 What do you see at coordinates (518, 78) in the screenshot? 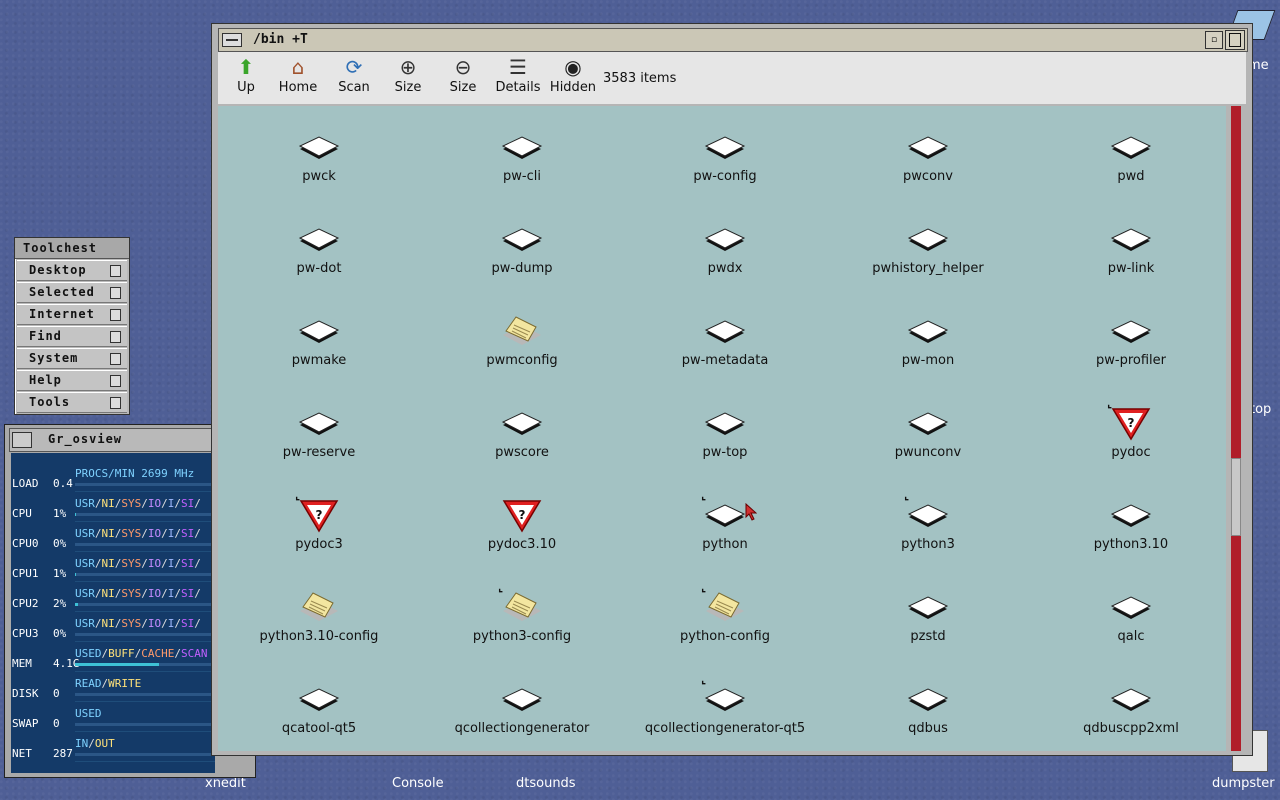
I see `toolbar-details-button-5: ☰ Details` at bounding box center [518, 78].